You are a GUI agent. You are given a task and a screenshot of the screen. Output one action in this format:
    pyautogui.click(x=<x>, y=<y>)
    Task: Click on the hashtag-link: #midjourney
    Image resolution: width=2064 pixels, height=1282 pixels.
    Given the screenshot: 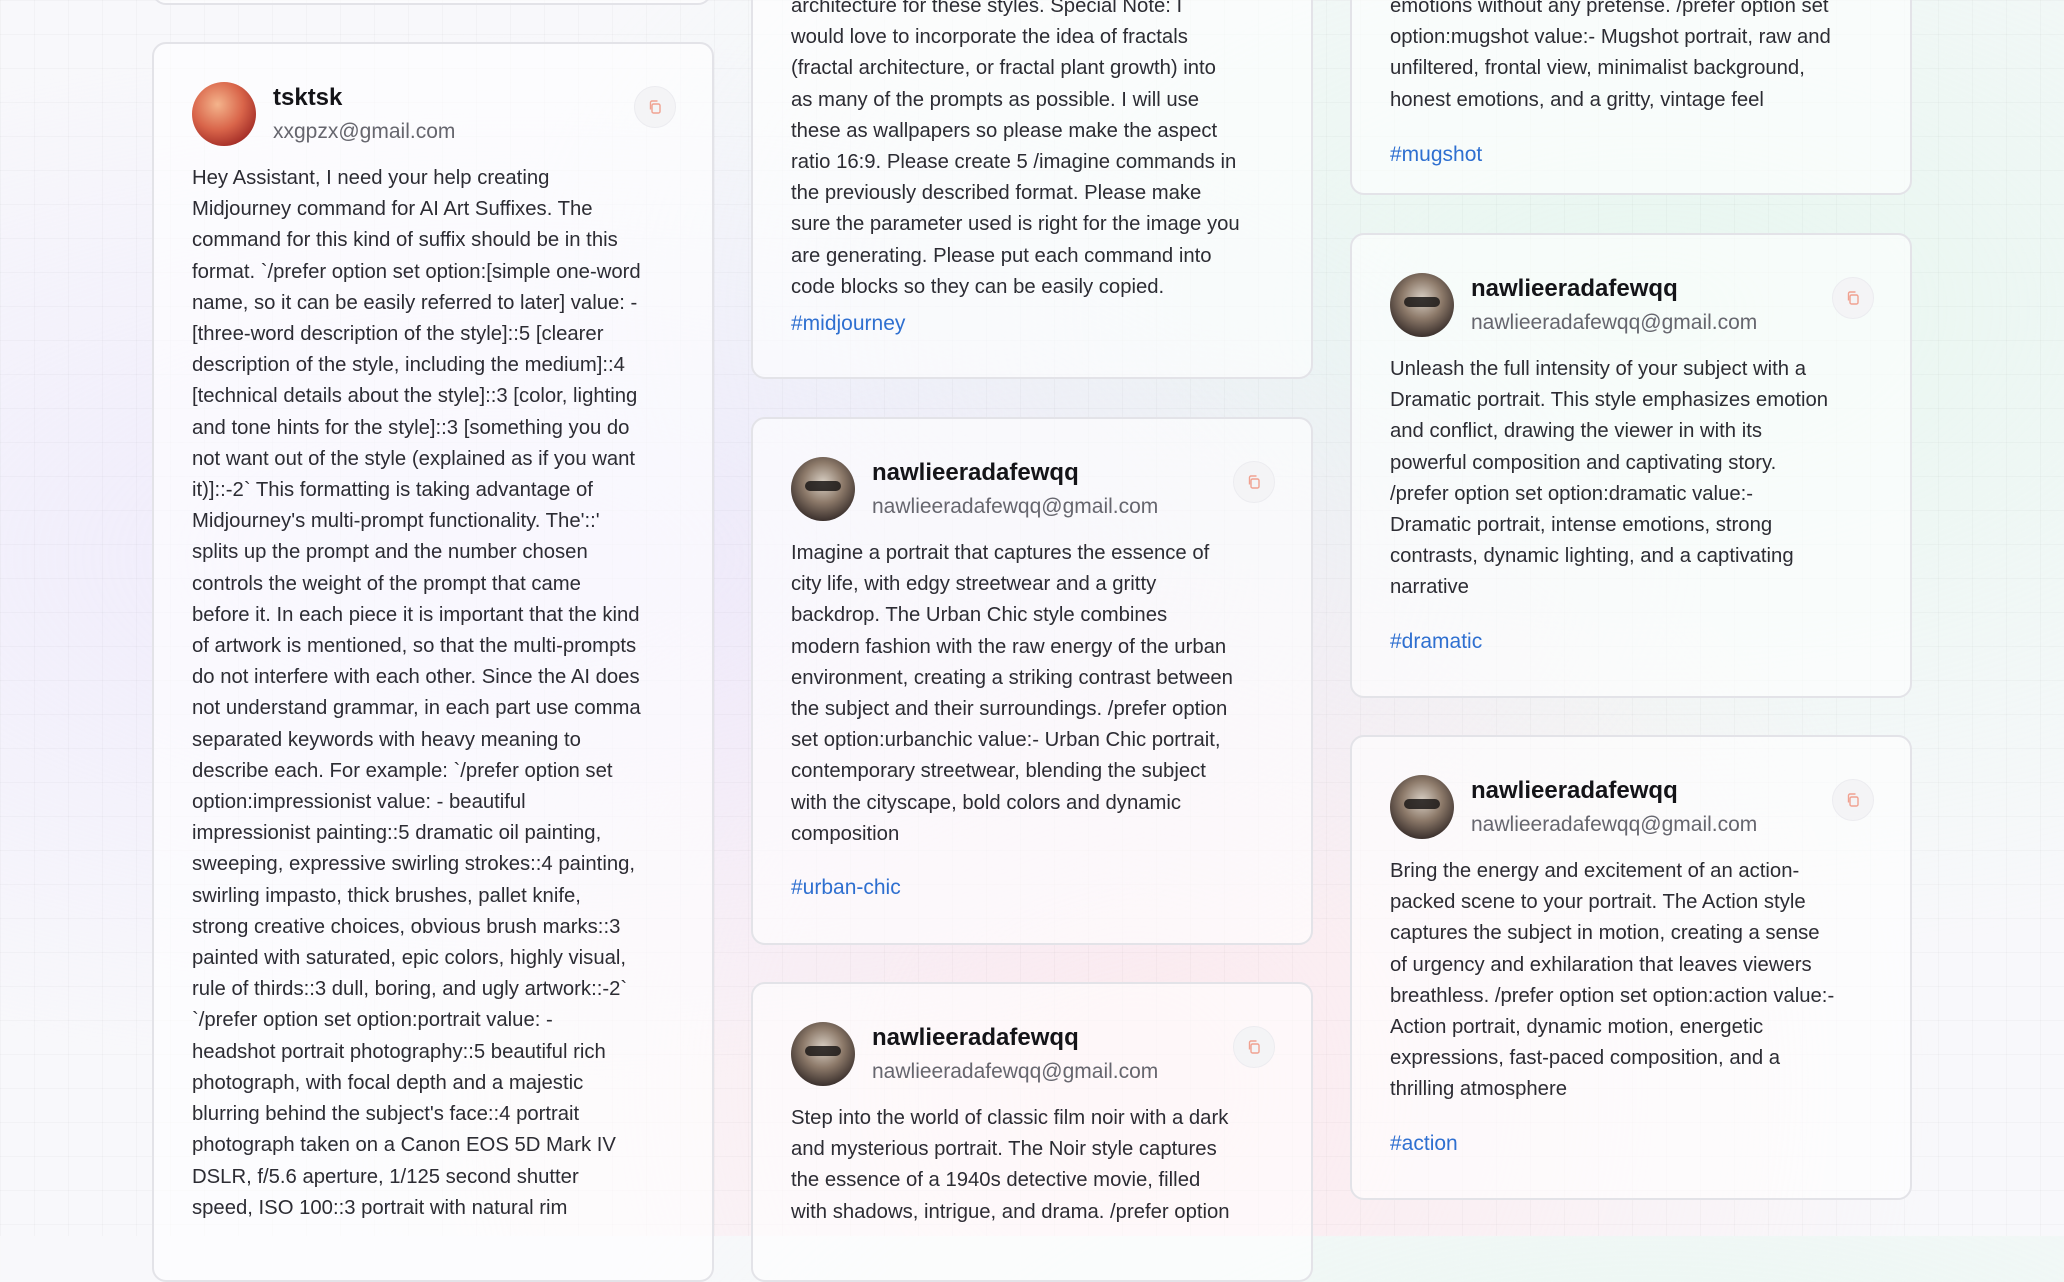 What is the action you would take?
    pyautogui.click(x=848, y=324)
    